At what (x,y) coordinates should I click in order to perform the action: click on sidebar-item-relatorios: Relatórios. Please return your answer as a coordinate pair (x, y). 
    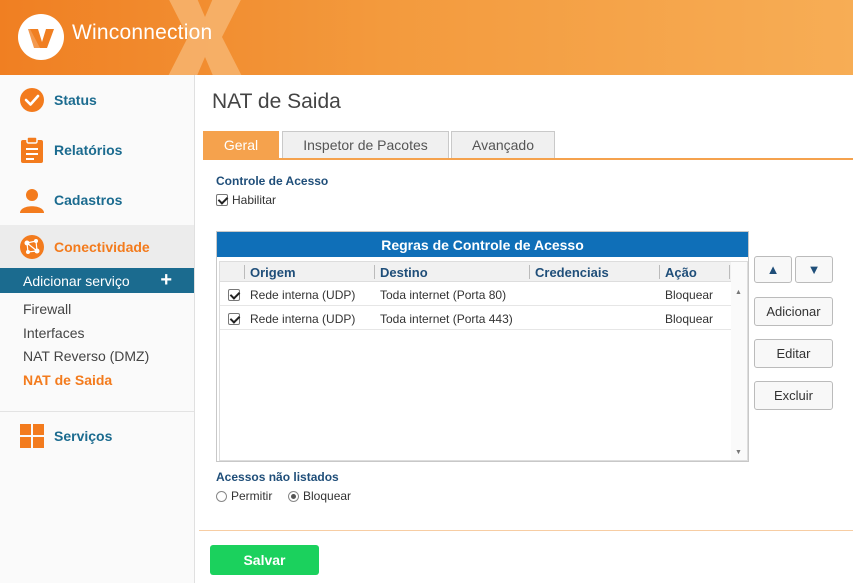
    Looking at the image, I should click on (97, 150).